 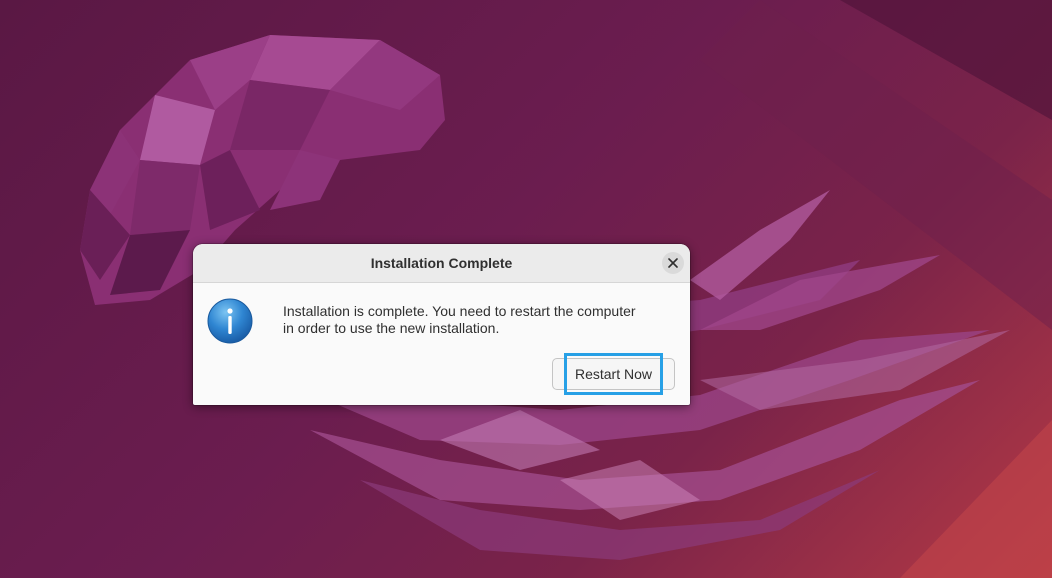 I want to click on restart-now-button: Restart Now, so click(x=613, y=374).